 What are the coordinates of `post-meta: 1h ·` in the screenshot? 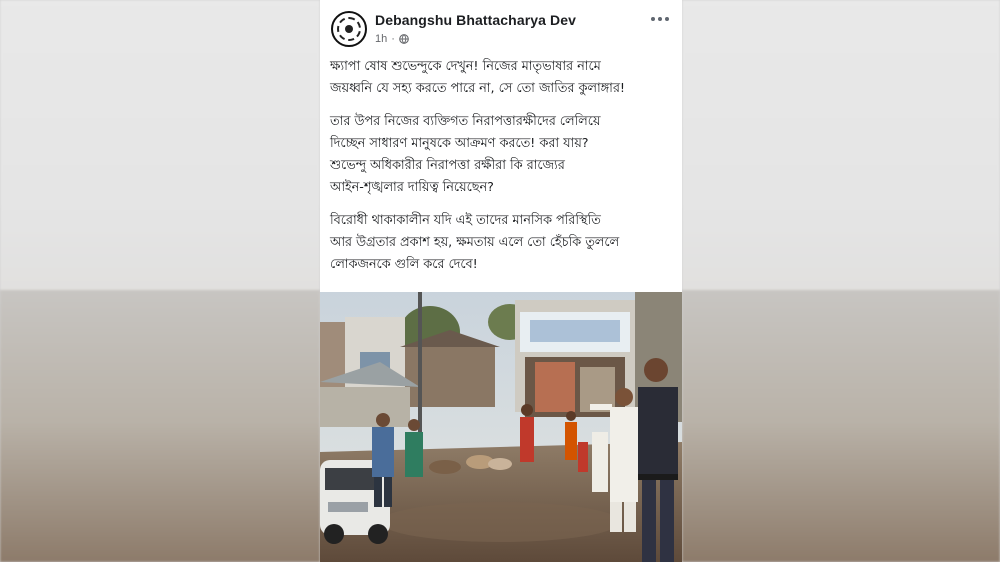 It's located at (392, 39).